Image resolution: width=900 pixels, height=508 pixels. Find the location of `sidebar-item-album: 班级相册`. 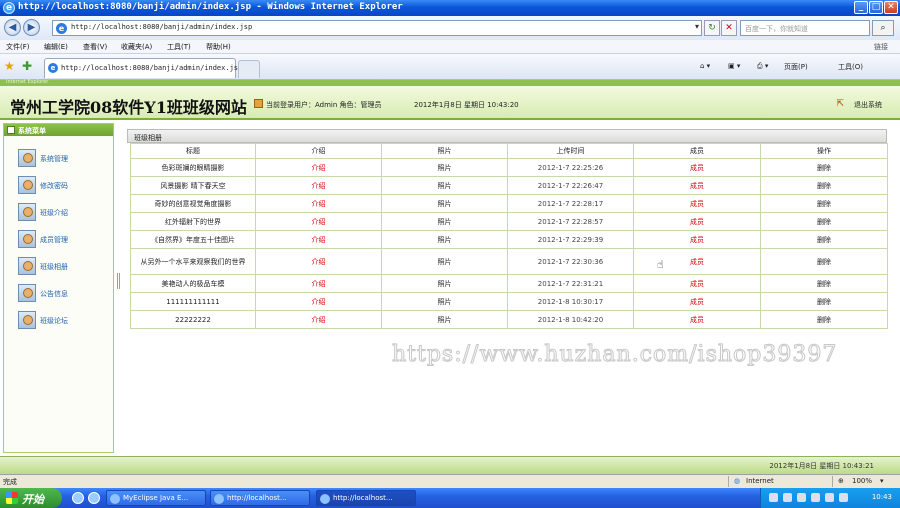

sidebar-item-album: 班级相册 is located at coordinates (58, 266).